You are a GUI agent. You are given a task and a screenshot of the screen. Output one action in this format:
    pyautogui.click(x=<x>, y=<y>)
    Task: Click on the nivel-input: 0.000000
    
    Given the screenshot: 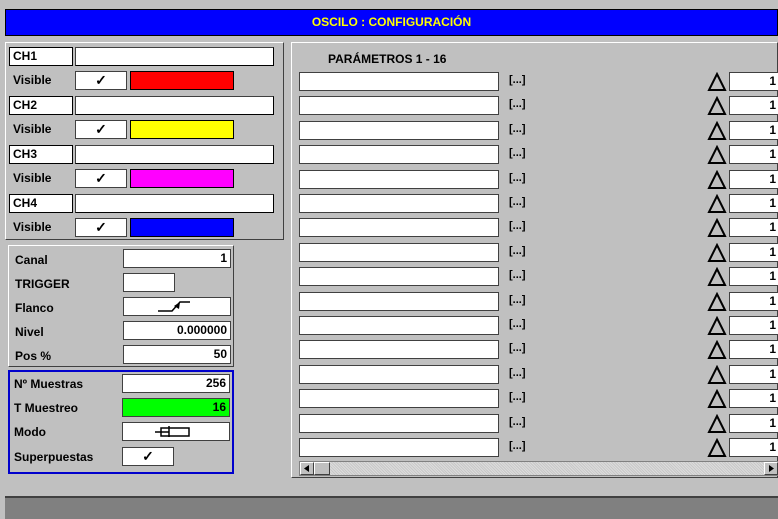 What is the action you would take?
    pyautogui.click(x=177, y=330)
    